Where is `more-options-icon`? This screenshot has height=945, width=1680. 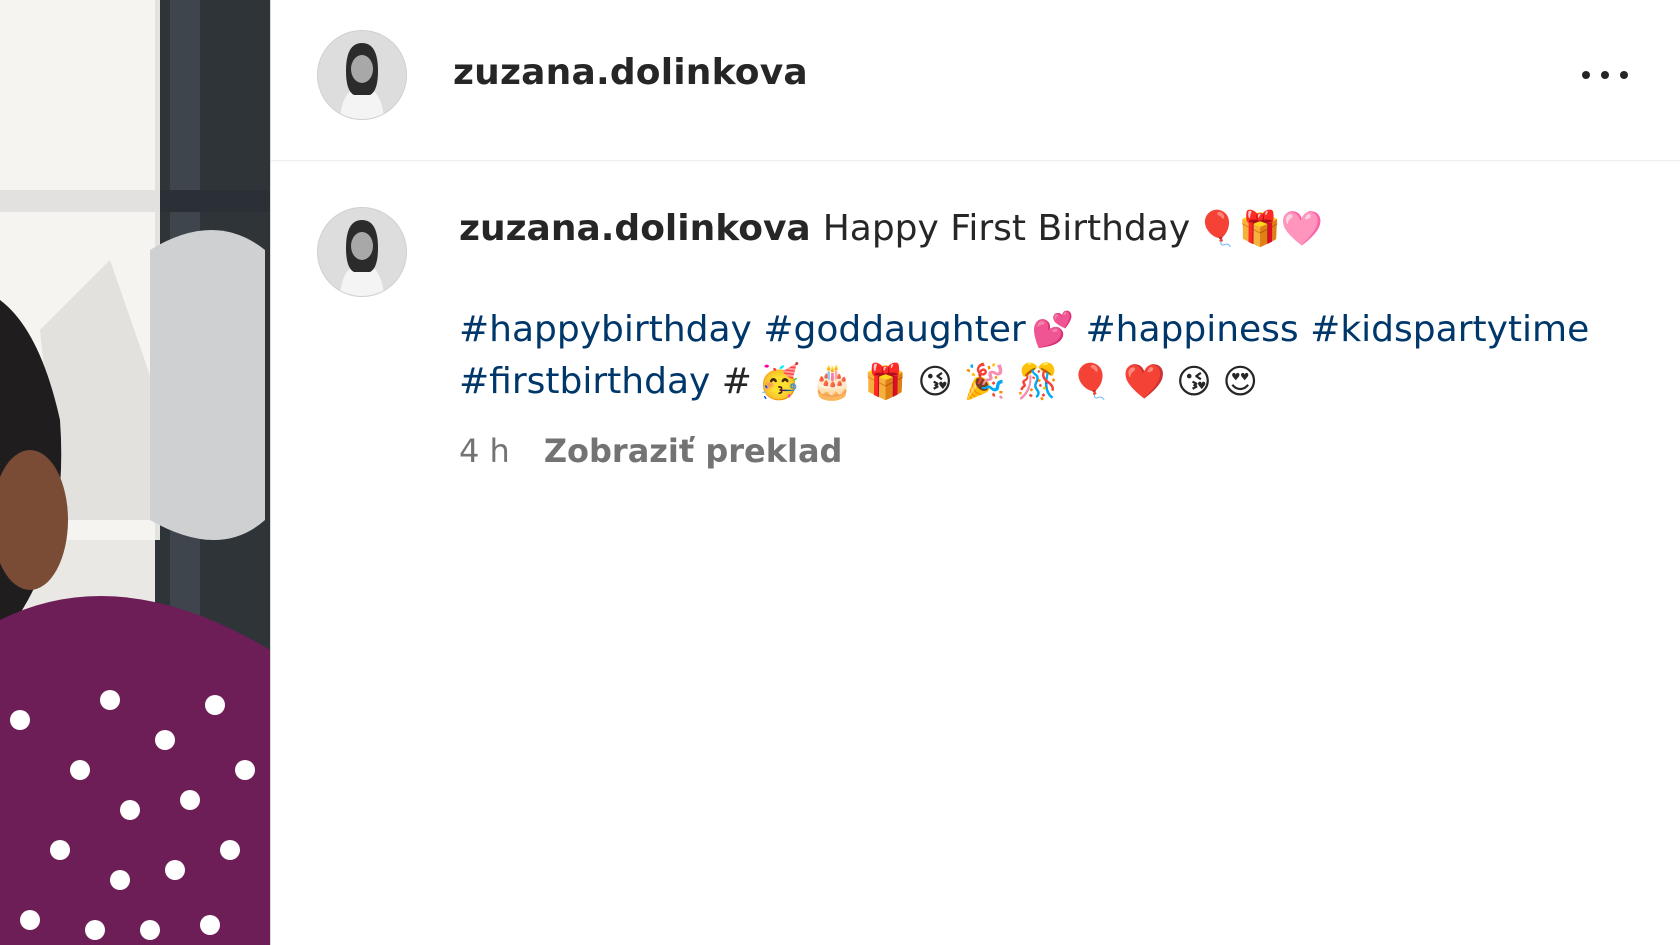 more-options-icon is located at coordinates (1605, 75).